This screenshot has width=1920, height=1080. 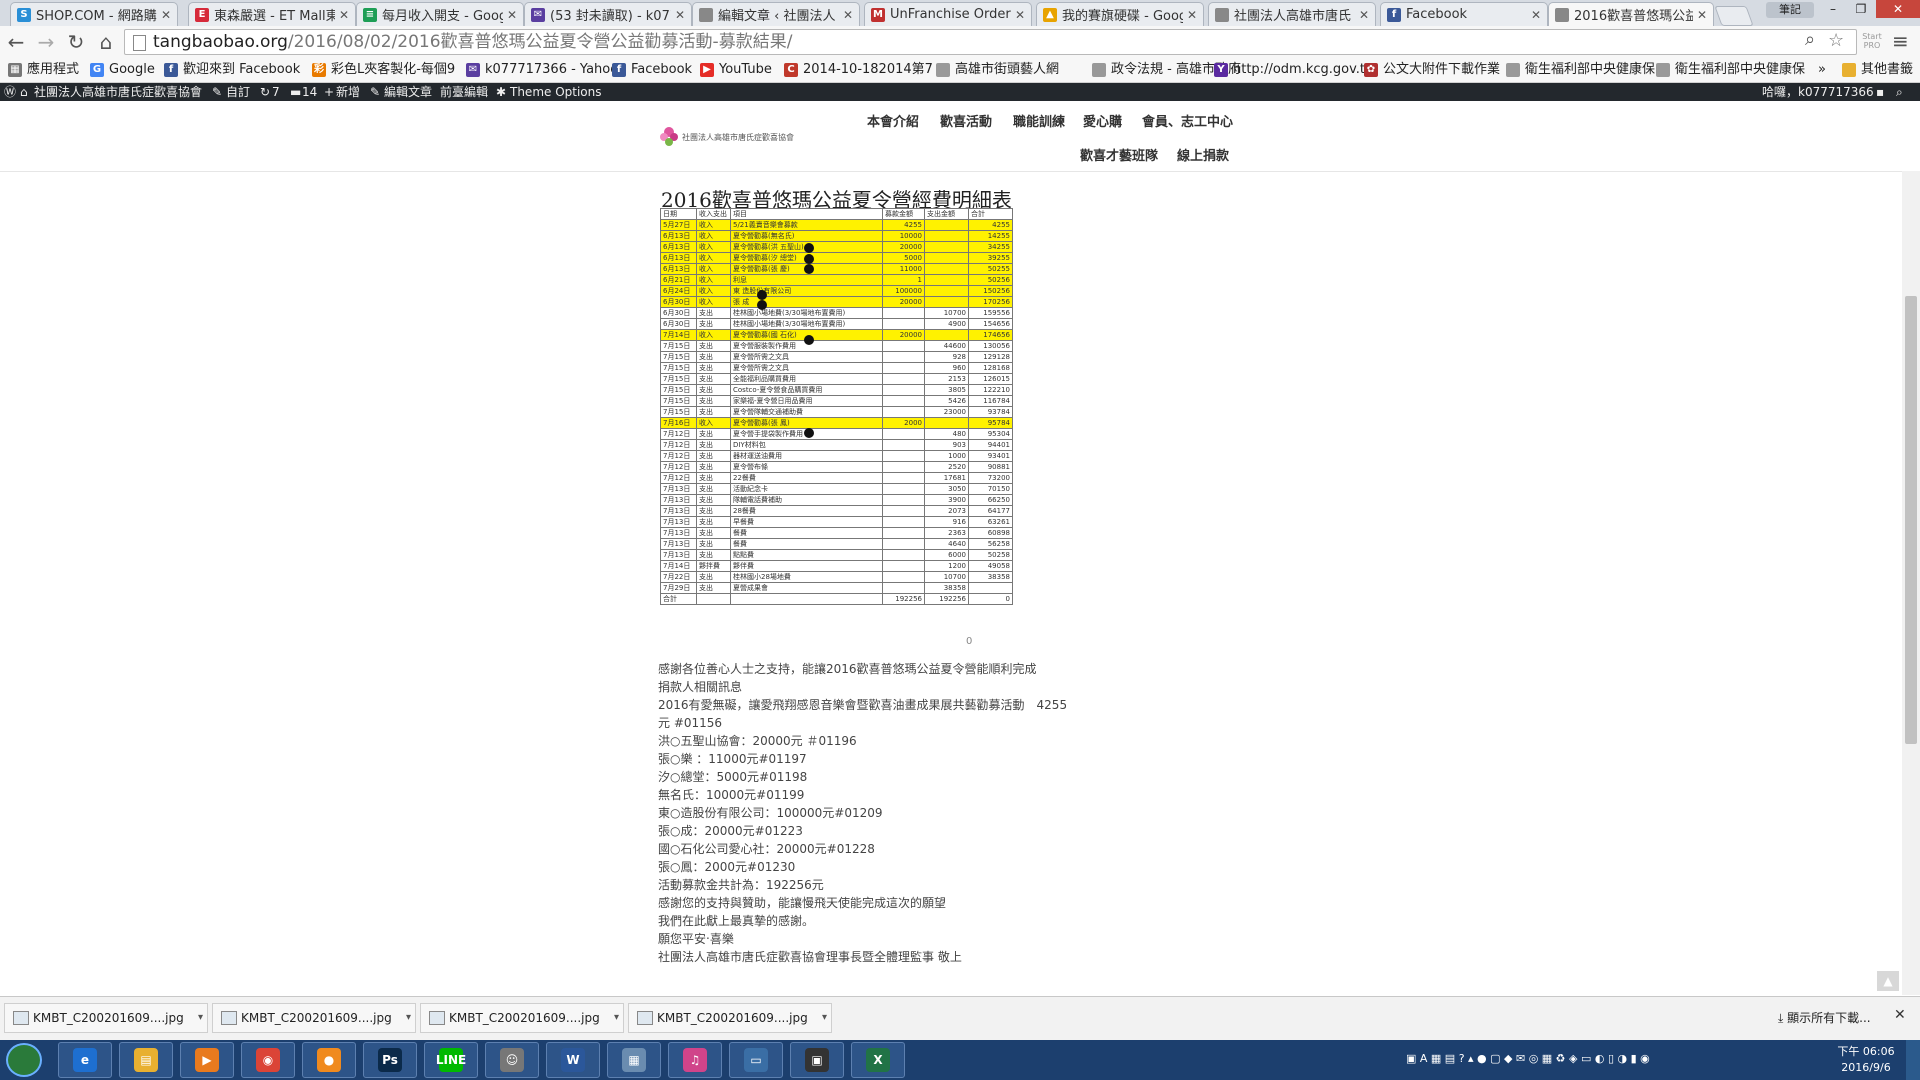 I want to click on menu-icon: ≡, so click(x=1900, y=41).